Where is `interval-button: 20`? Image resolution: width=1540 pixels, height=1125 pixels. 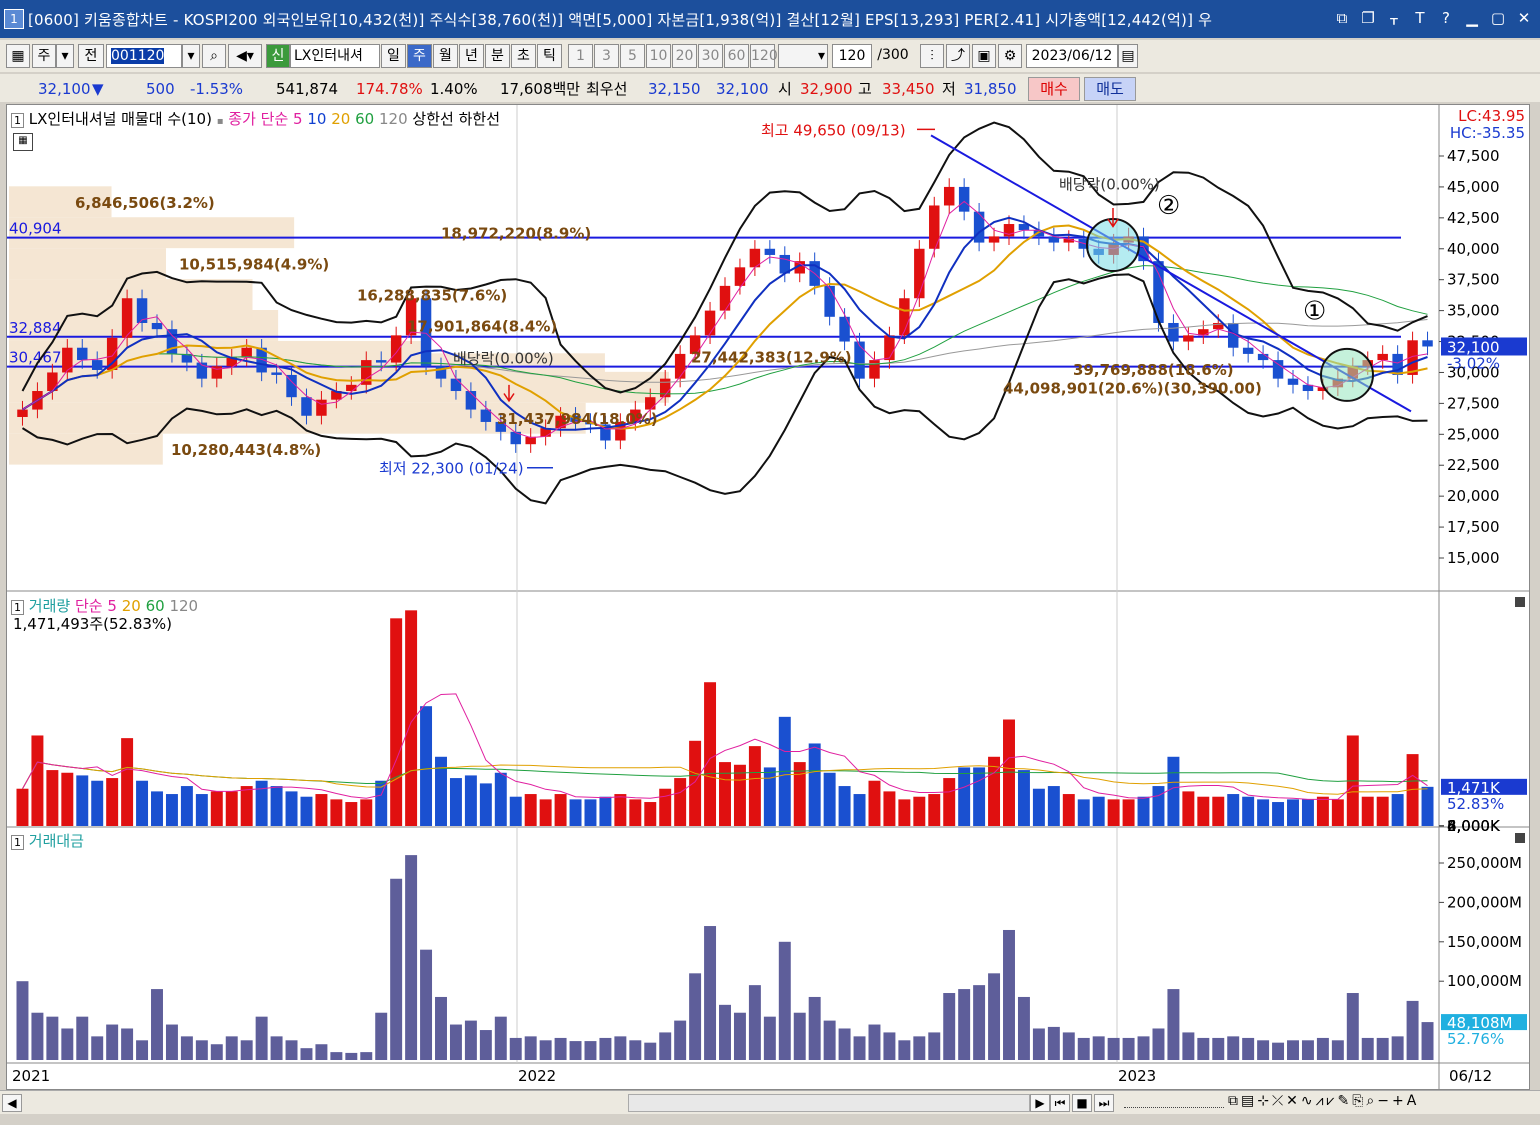
interval-button: 20 is located at coordinates (684, 56).